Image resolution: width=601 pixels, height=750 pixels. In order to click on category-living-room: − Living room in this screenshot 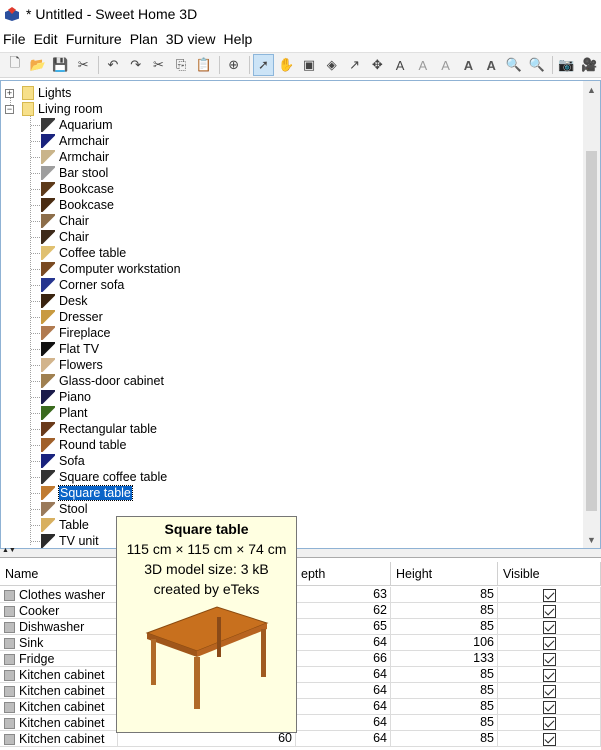, I will do `click(54, 109)`.